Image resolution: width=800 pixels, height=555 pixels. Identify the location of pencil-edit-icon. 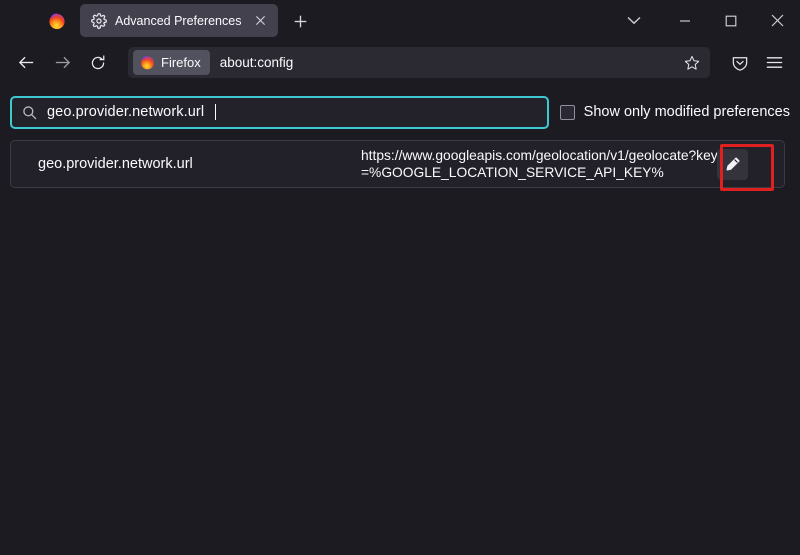
(733, 164).